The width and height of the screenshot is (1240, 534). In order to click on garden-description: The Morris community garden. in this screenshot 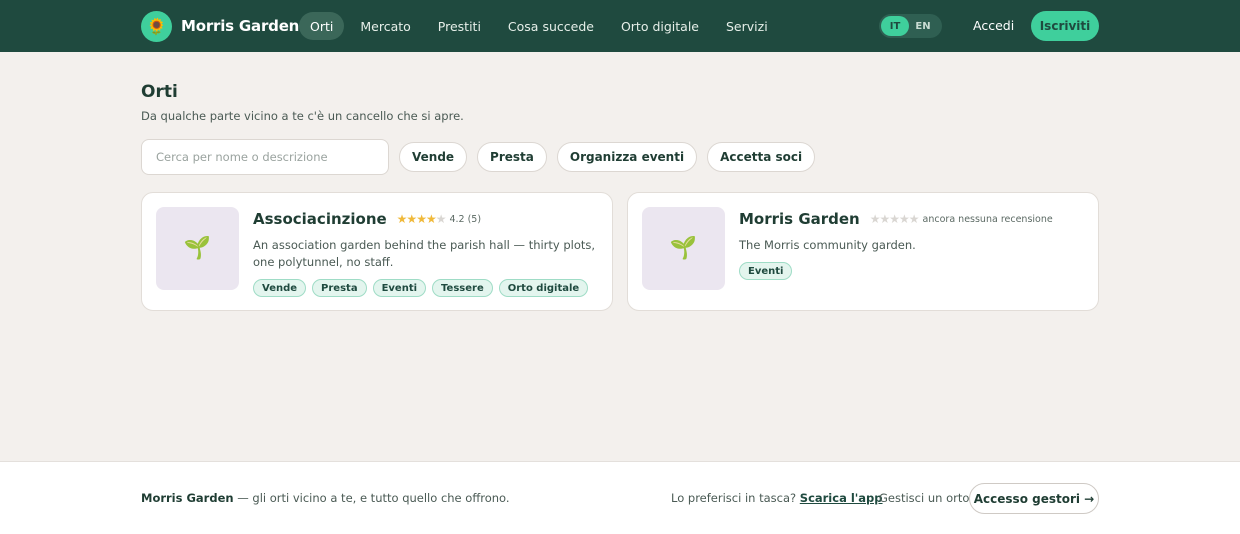, I will do `click(827, 245)`.